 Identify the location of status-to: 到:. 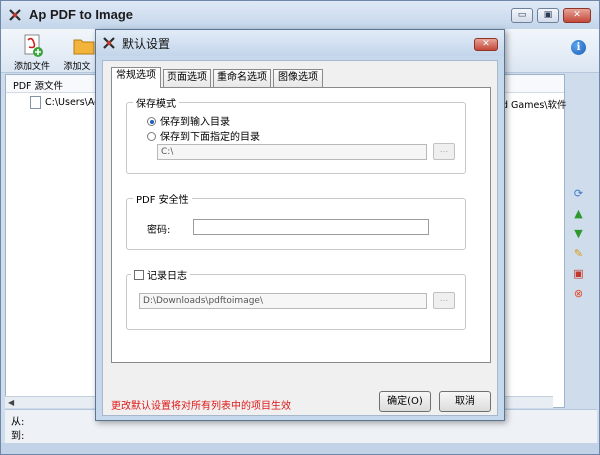
(18, 436).